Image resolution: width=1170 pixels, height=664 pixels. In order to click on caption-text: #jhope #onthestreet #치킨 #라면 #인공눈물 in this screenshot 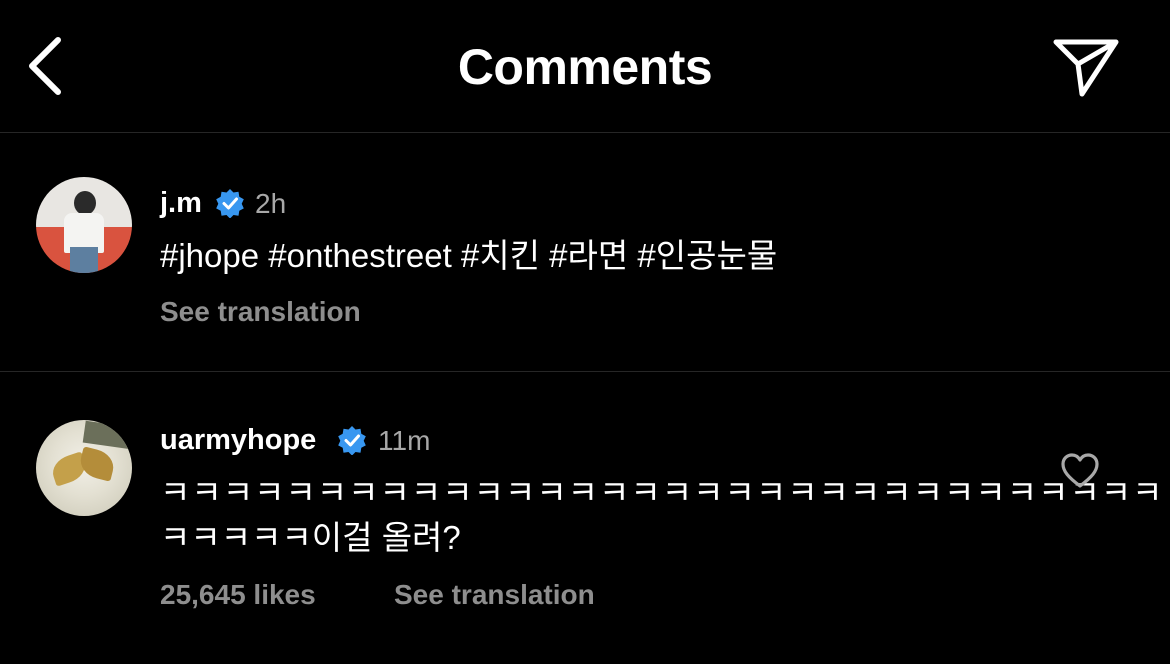, I will do `click(469, 255)`.